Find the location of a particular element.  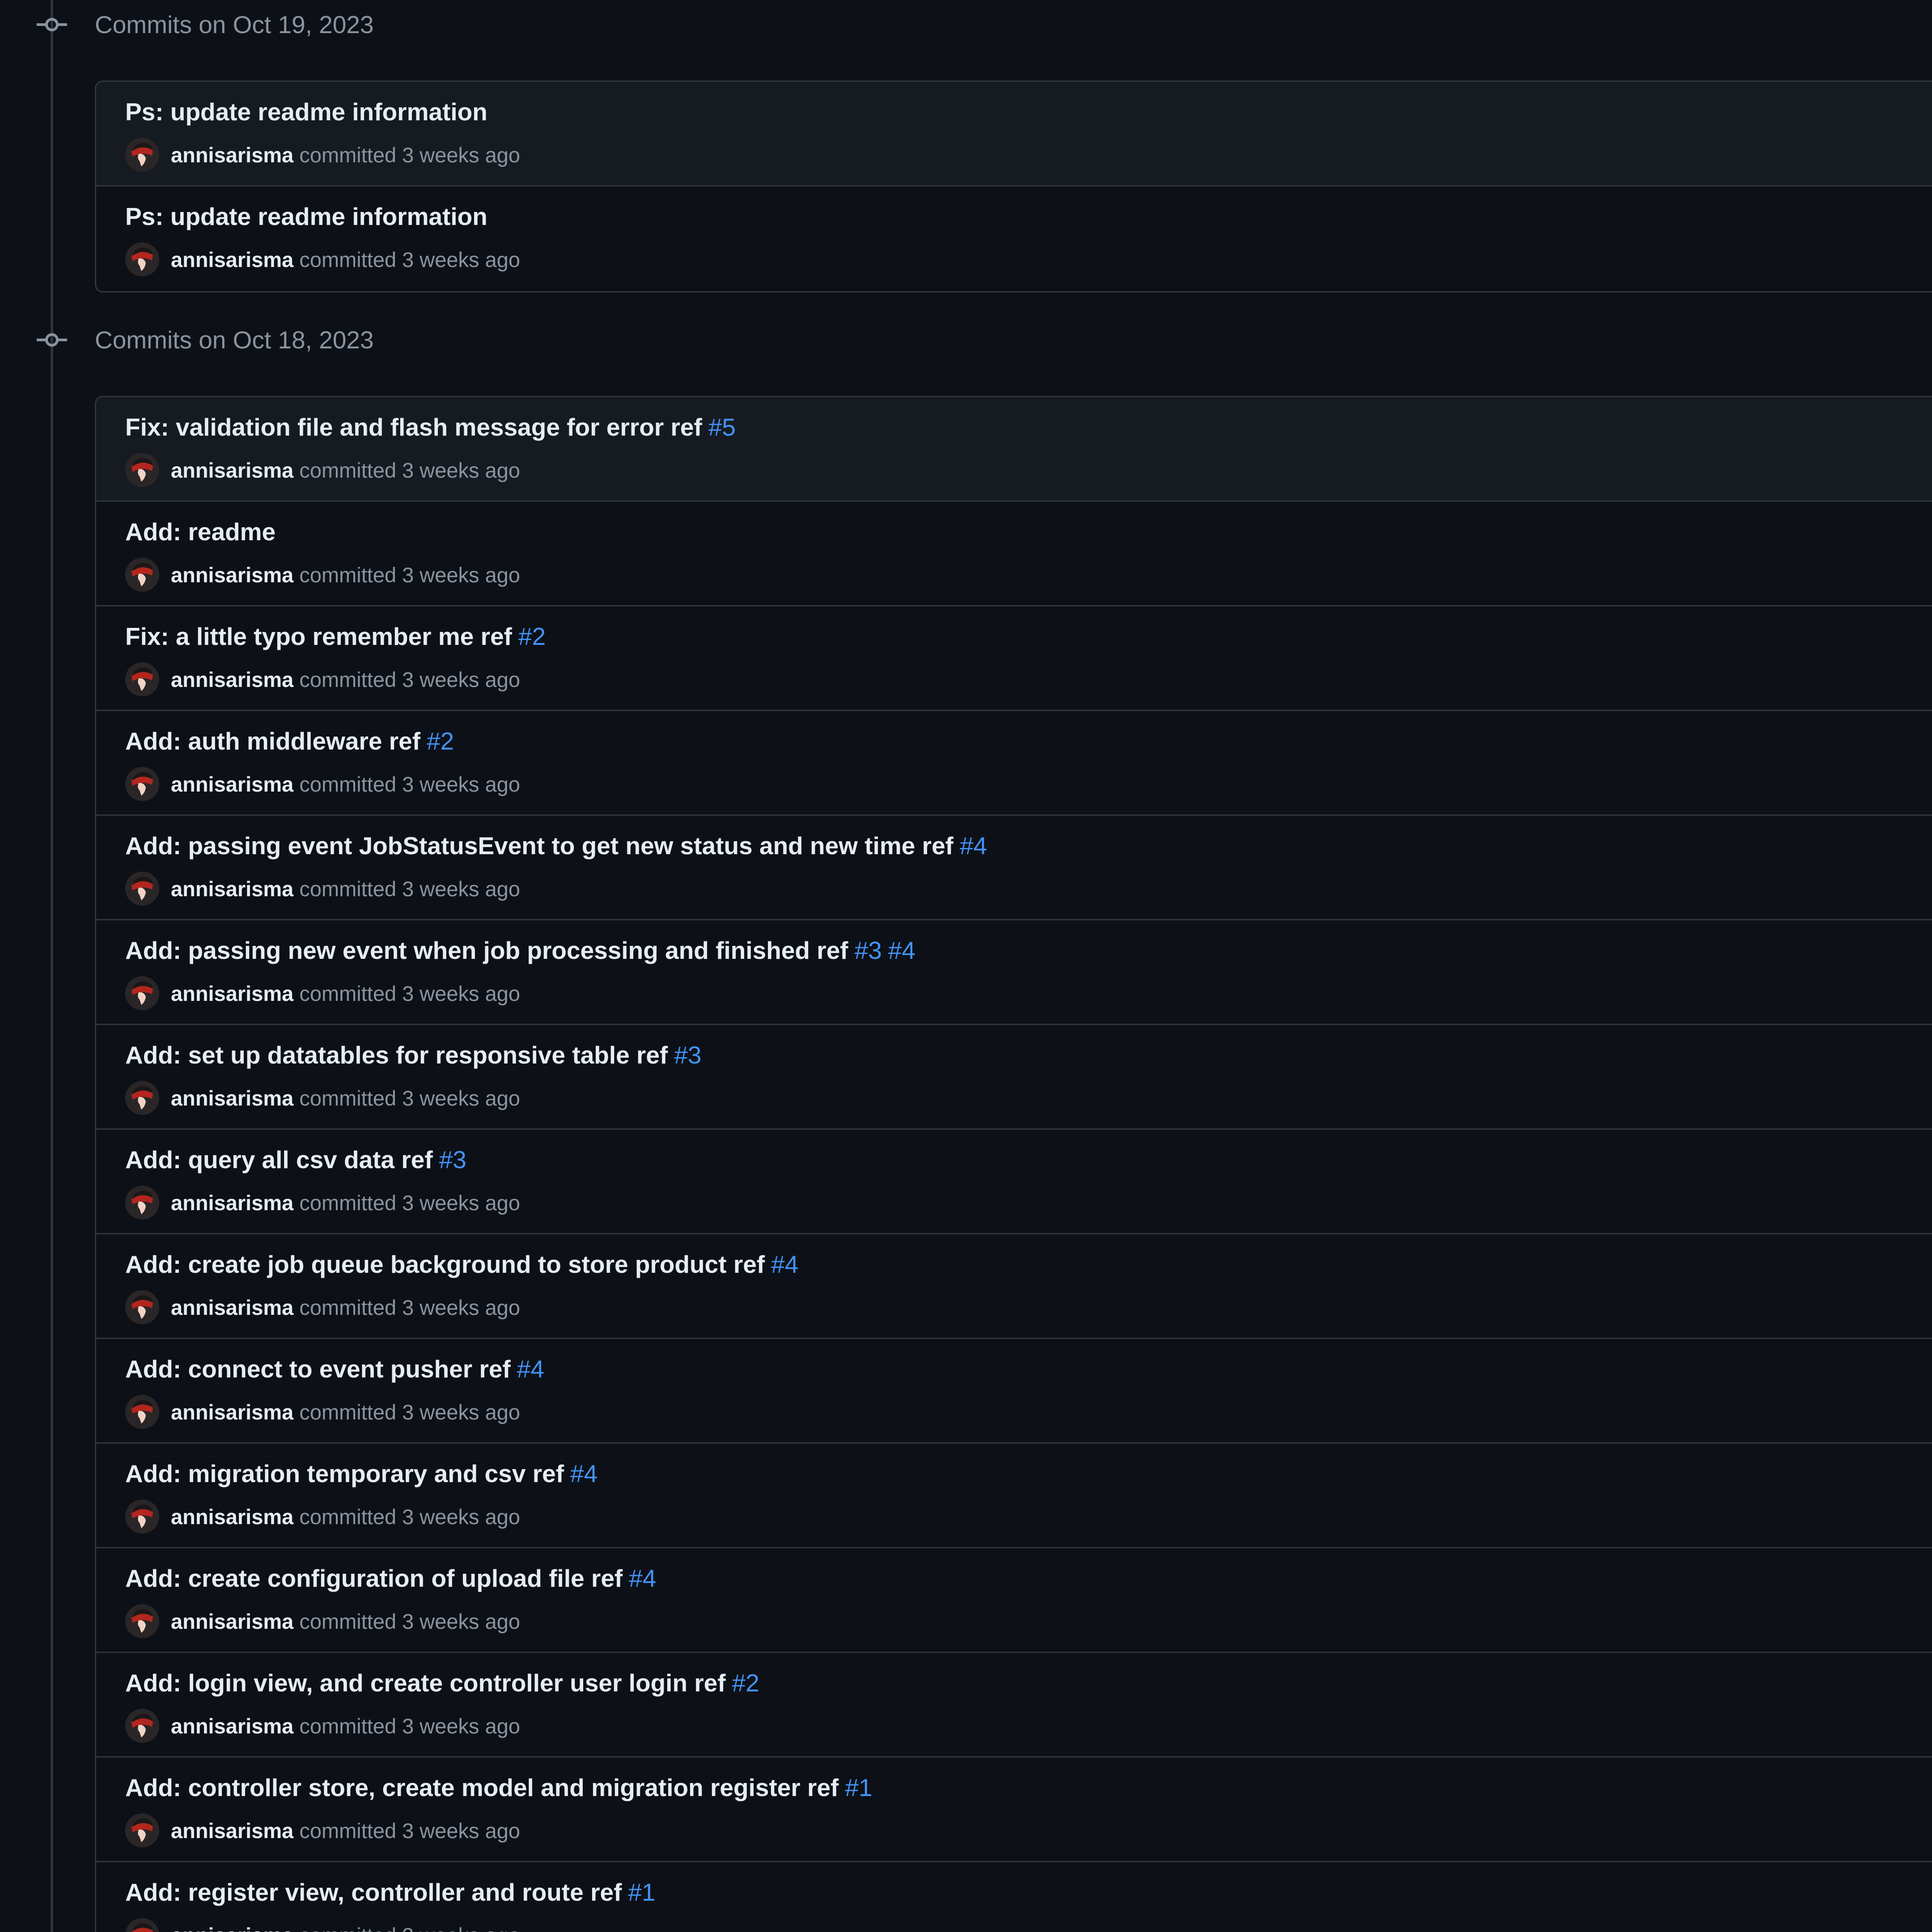

commit-message-link: Add: auth middleware ref is located at coordinates (272, 741).